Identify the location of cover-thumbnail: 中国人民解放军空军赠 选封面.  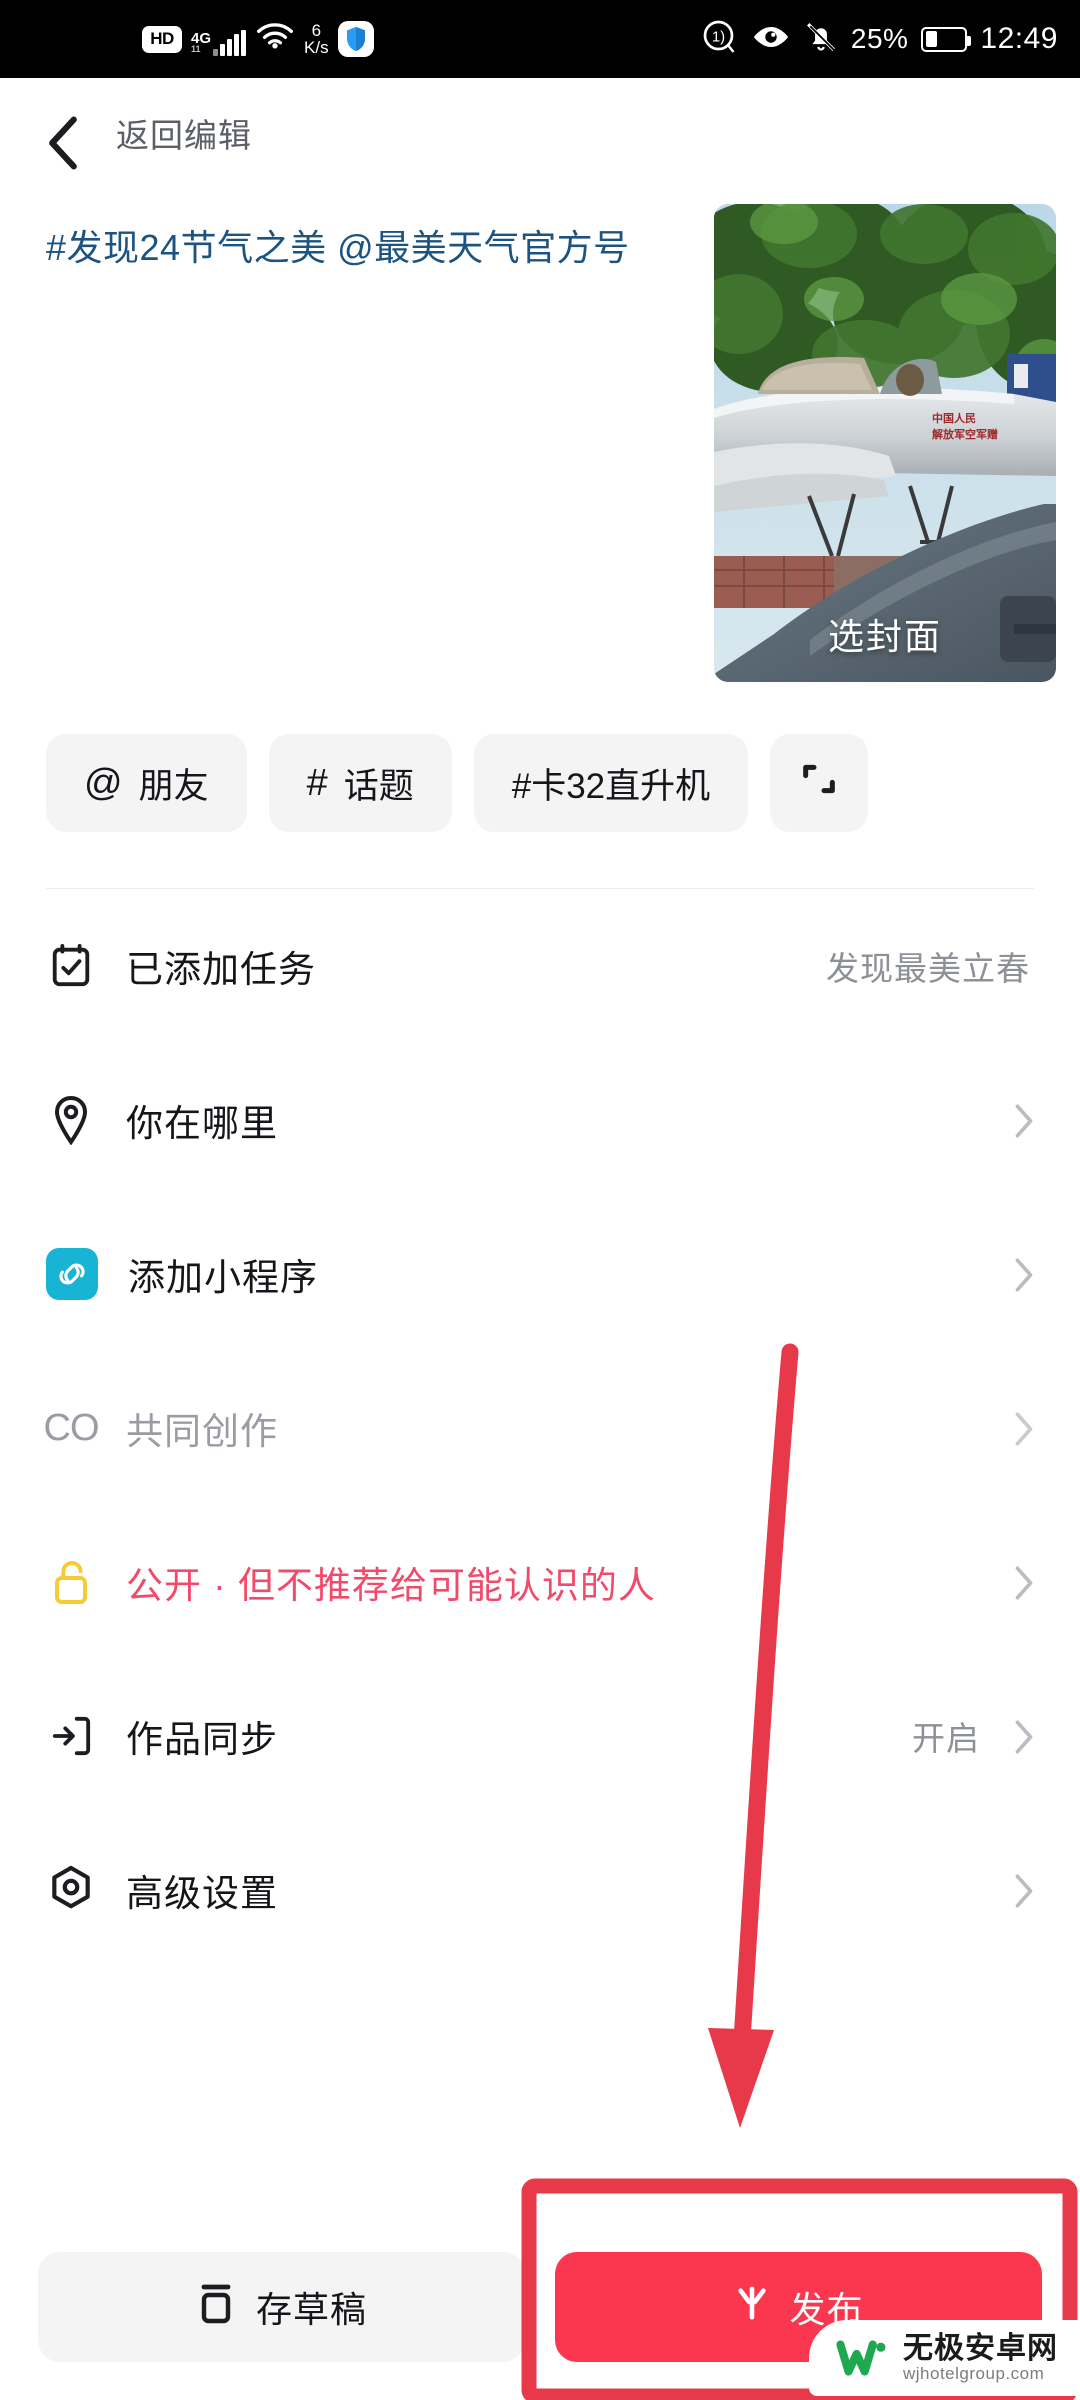
(885, 443).